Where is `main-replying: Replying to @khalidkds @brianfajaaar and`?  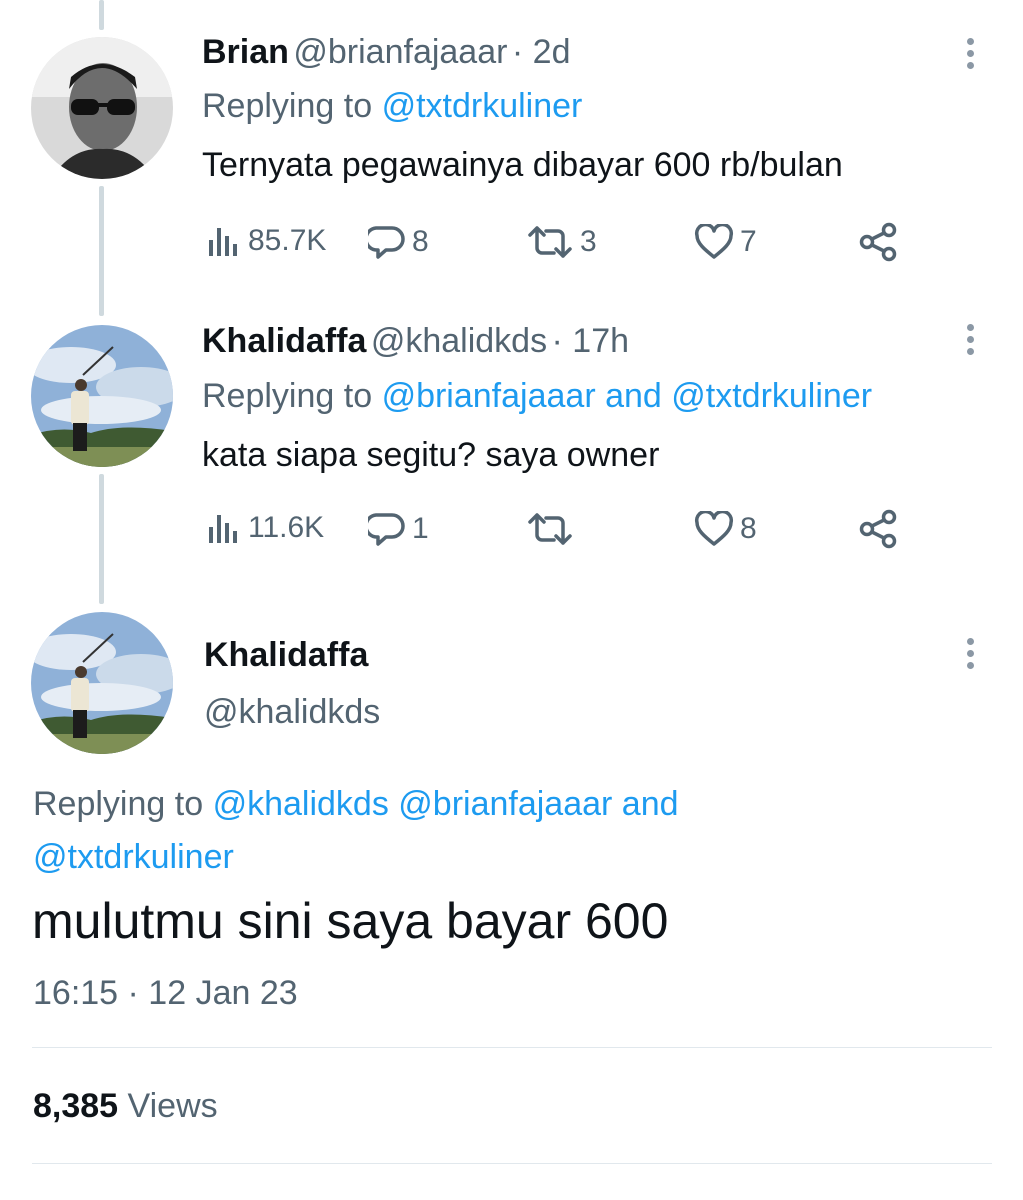 main-replying: Replying to @khalidkds @brianfajaaar and is located at coordinates (356, 804).